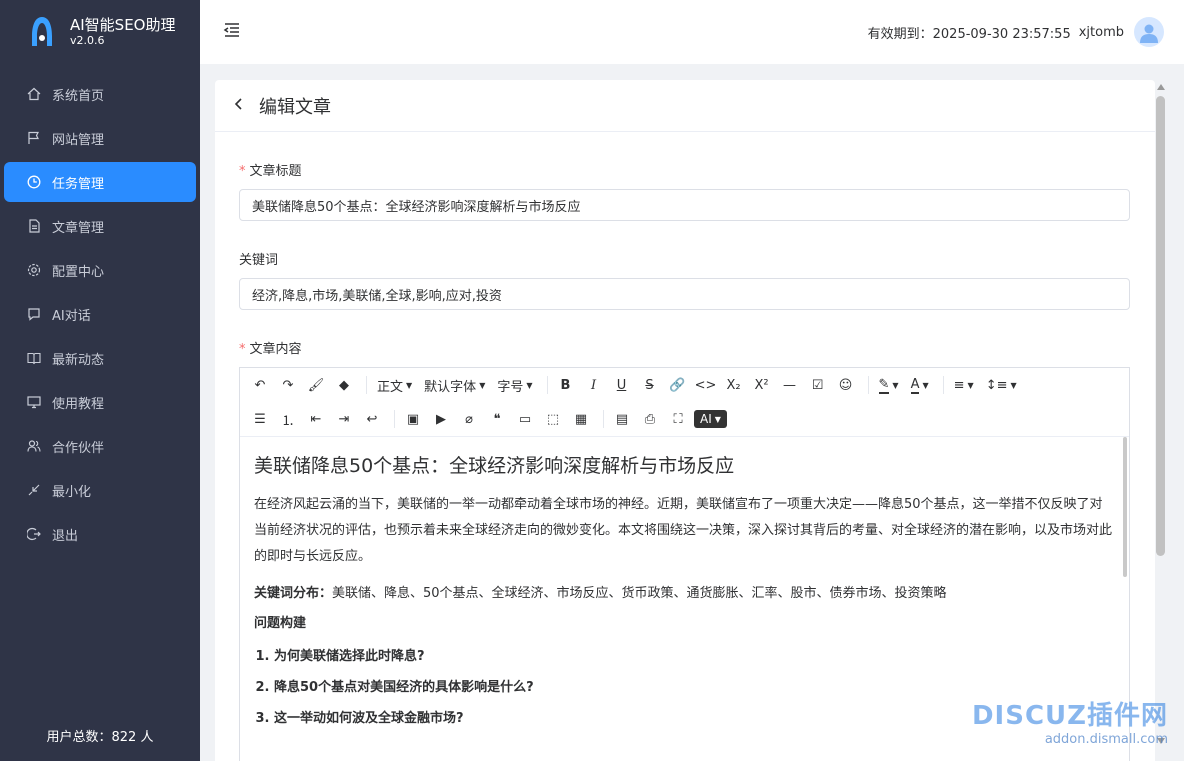 This screenshot has height=761, width=1184. Describe the element at coordinates (514, 385) in the screenshot. I see `font-size-select: 字号 ▼` at that location.